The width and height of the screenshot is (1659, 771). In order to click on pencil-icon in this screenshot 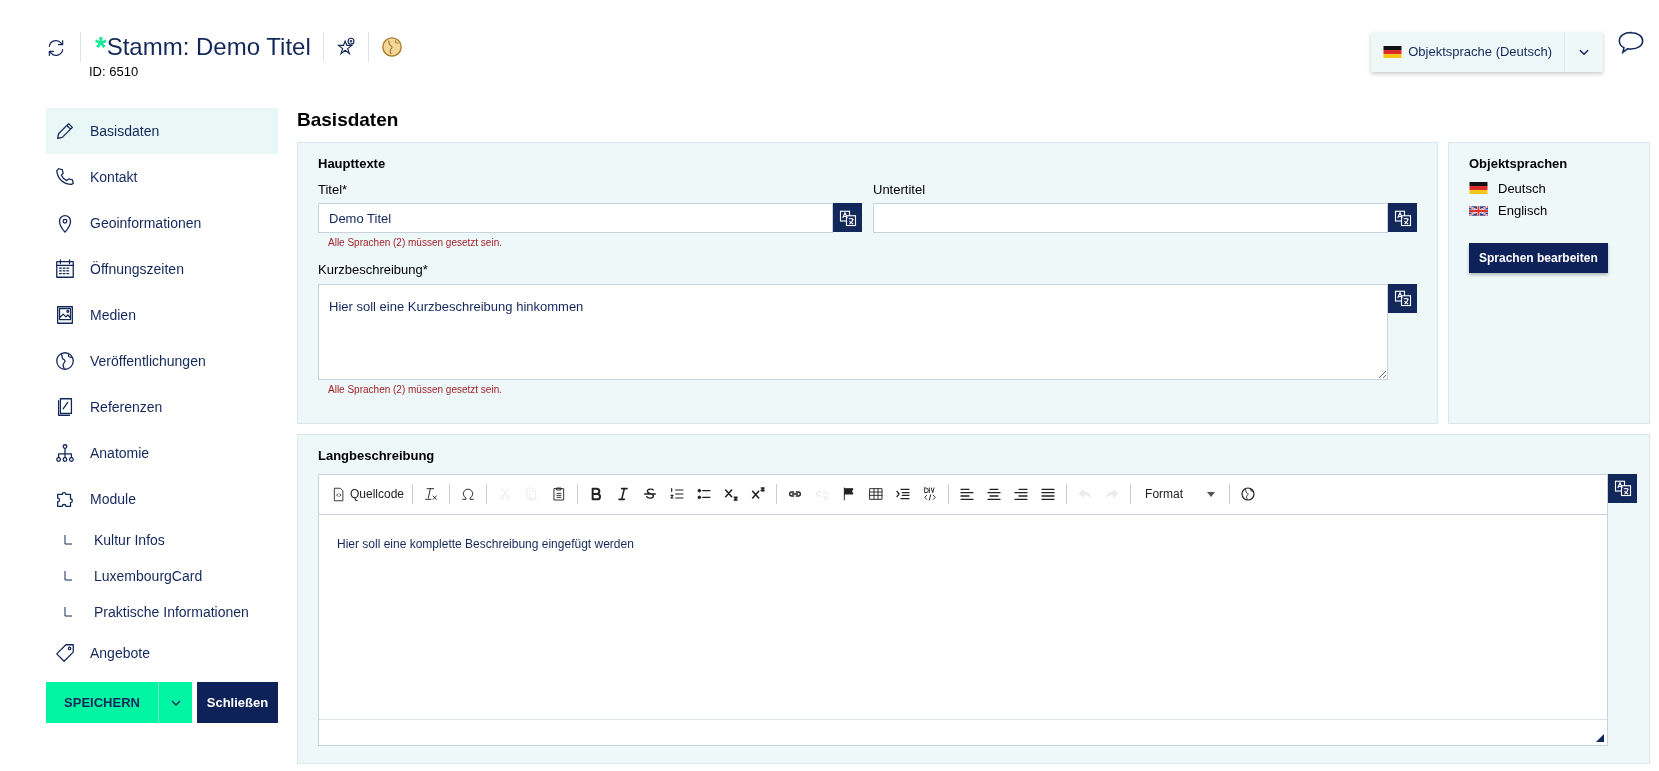, I will do `click(65, 131)`.